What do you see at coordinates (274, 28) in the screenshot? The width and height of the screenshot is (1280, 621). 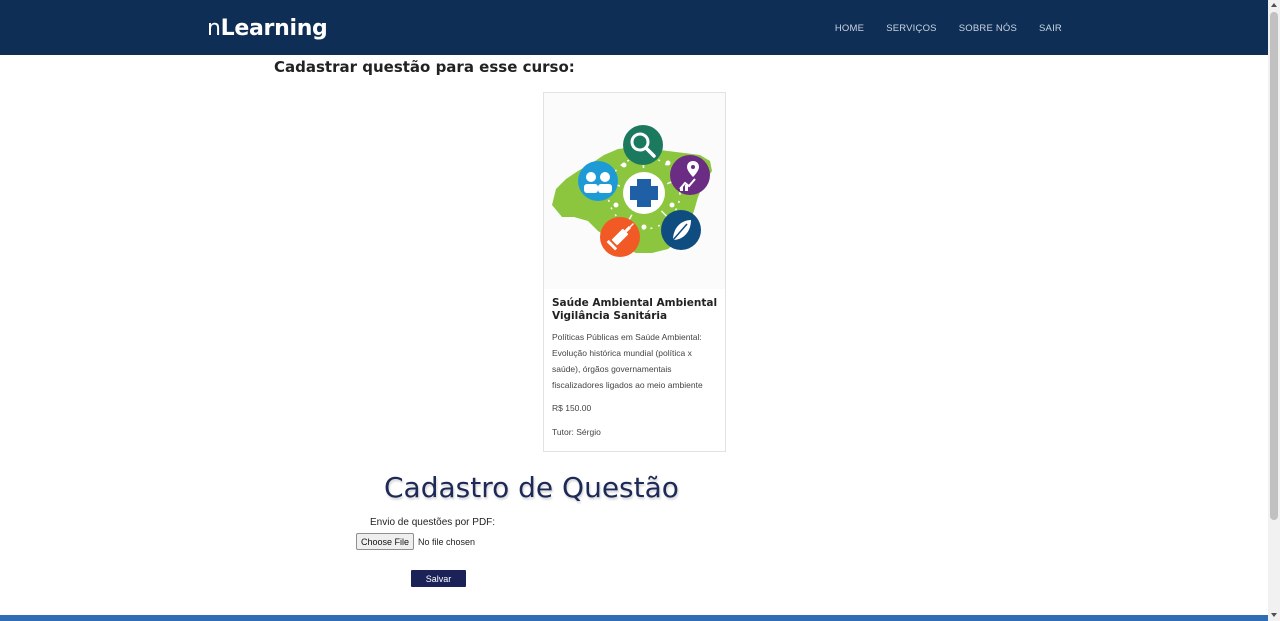 I see `brand-main: Learning` at bounding box center [274, 28].